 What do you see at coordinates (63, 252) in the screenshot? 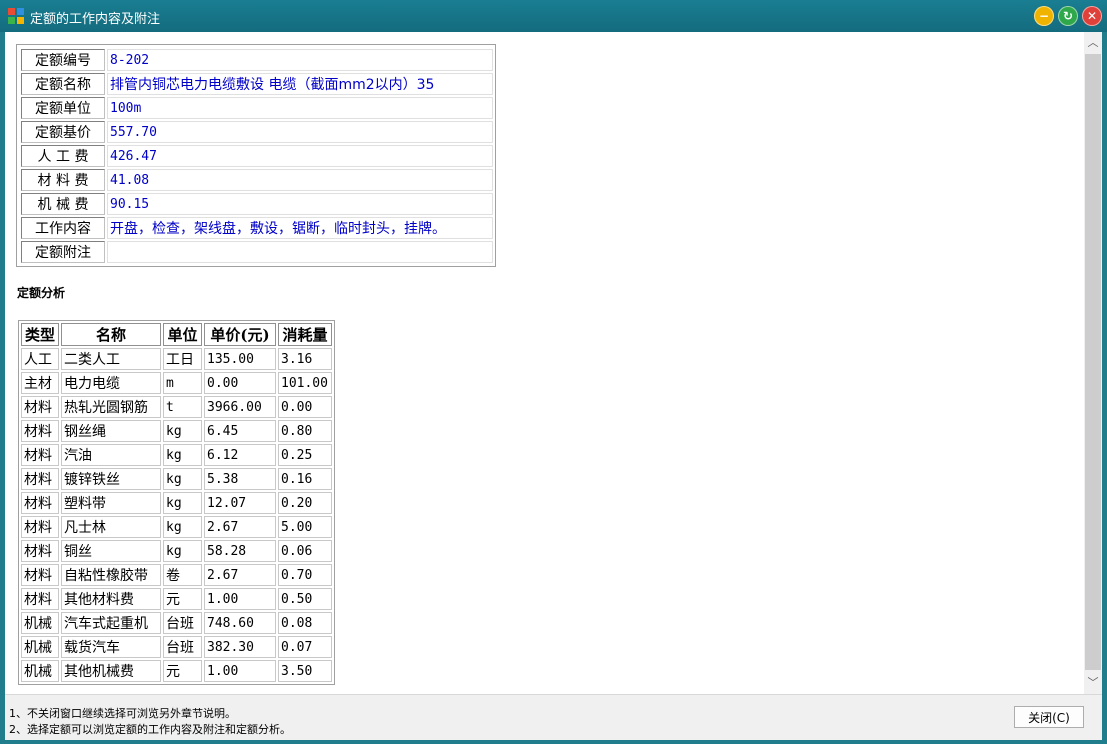
I see `quota-info-label: 定额附注` at bounding box center [63, 252].